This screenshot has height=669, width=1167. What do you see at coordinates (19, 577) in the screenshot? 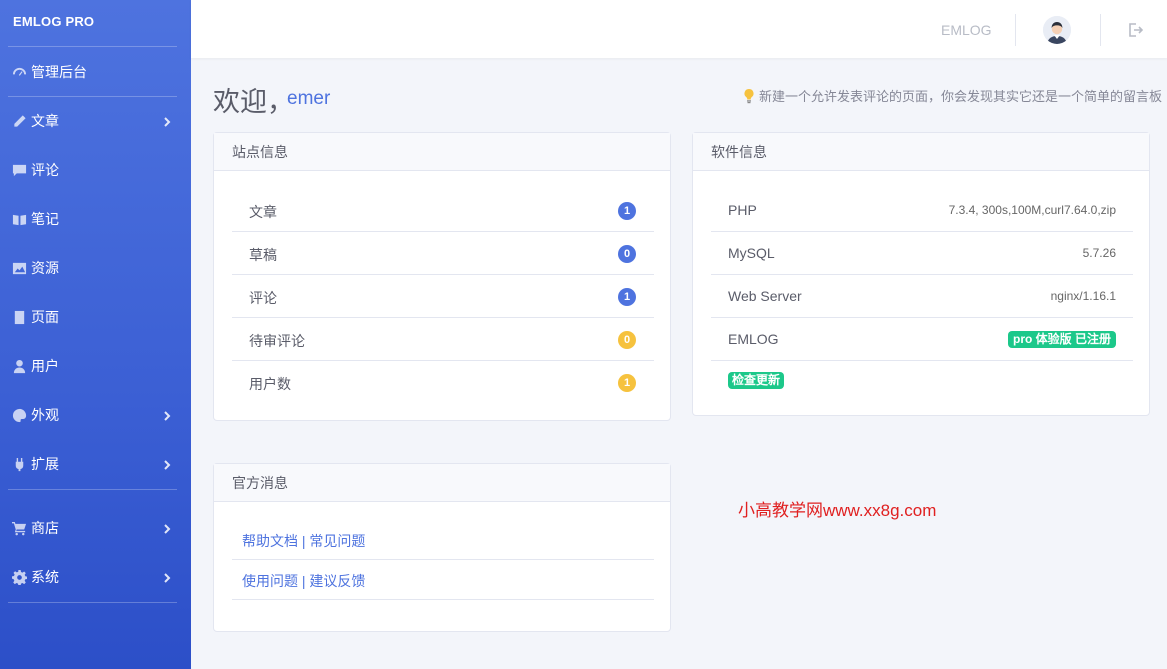
I see `gear-icon` at bounding box center [19, 577].